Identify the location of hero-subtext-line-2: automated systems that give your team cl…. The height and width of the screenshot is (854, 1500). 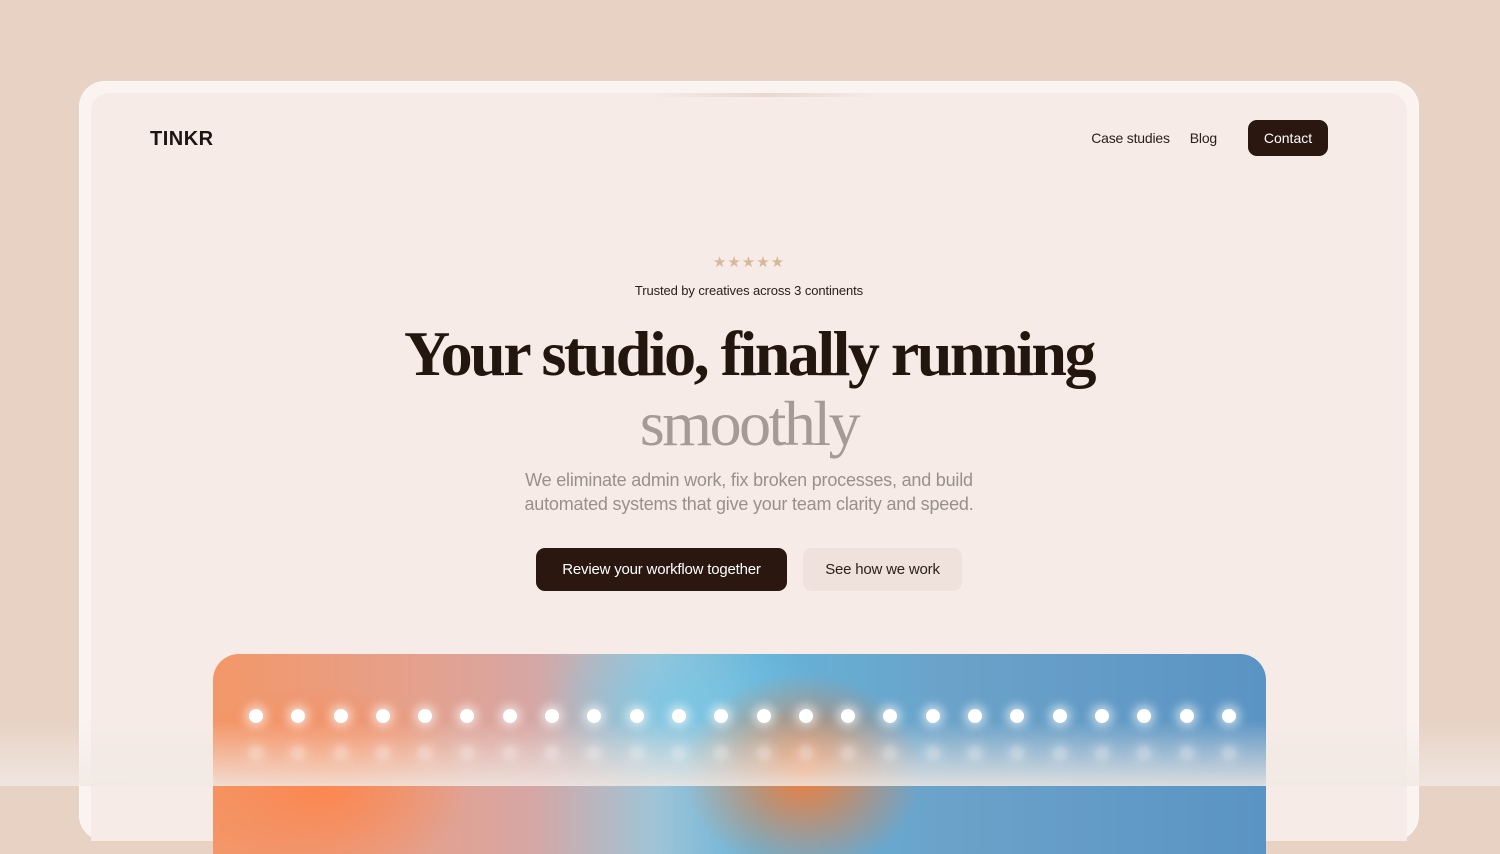
(749, 504).